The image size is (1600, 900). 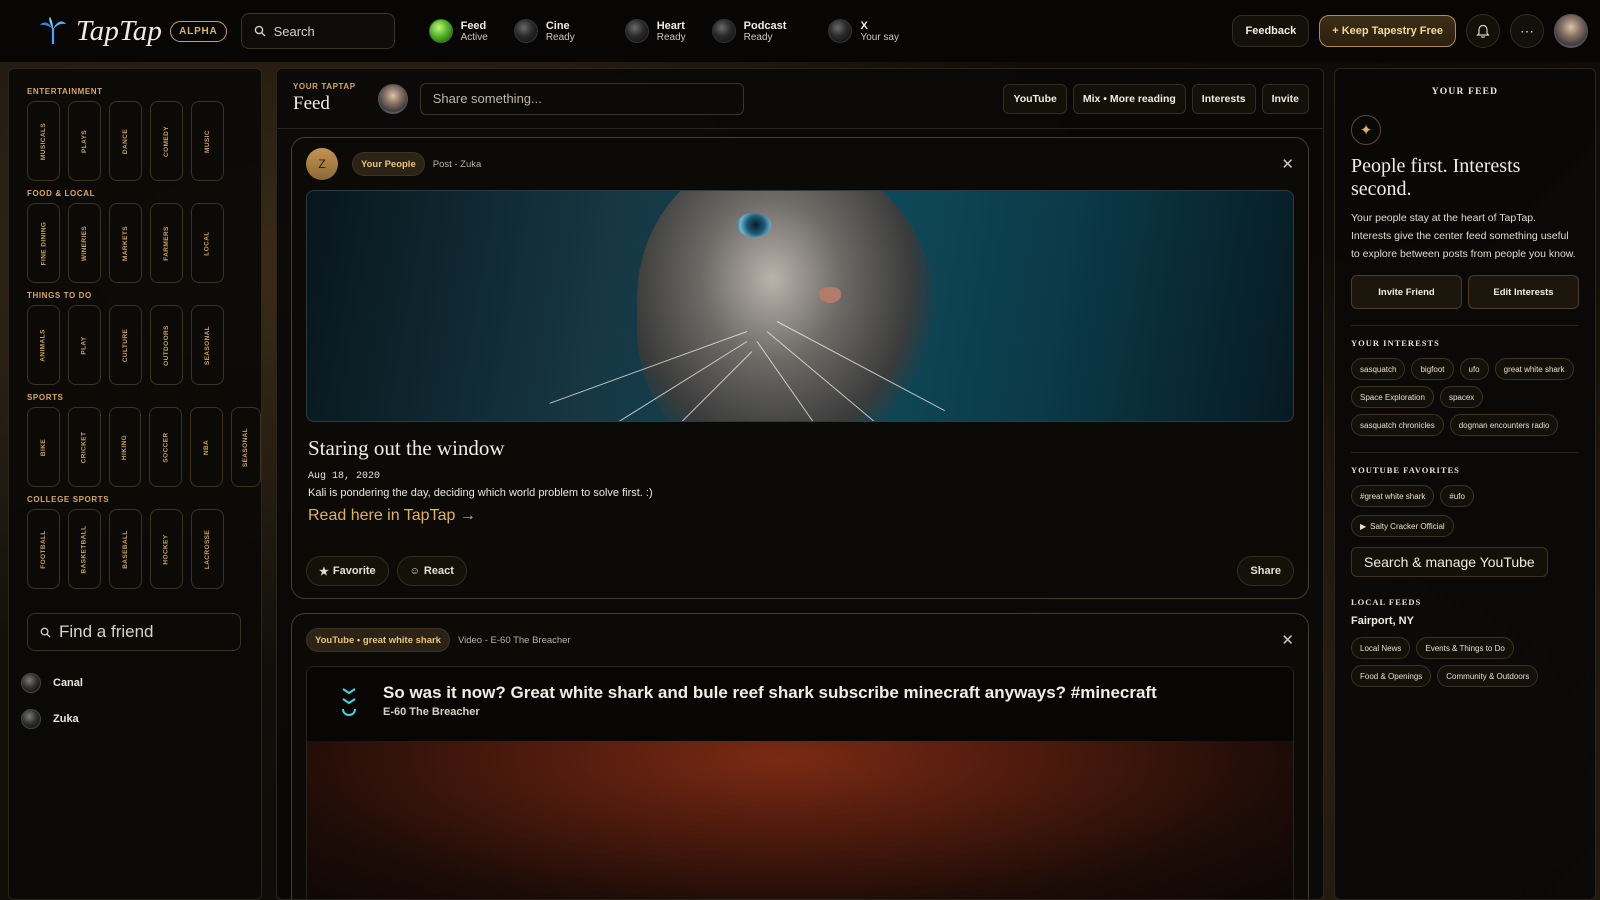 I want to click on tile-wineries: WINERIES, so click(x=84, y=243).